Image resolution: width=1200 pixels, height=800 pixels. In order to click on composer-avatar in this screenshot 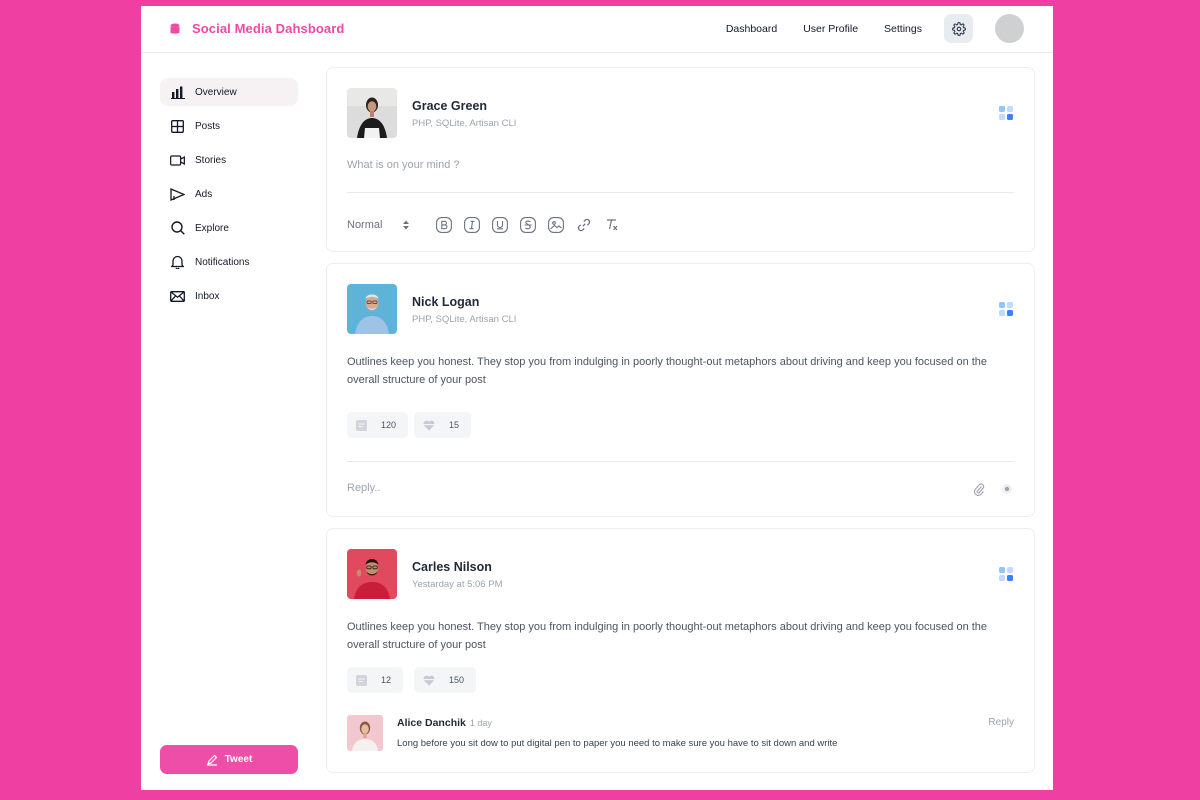, I will do `click(372, 113)`.